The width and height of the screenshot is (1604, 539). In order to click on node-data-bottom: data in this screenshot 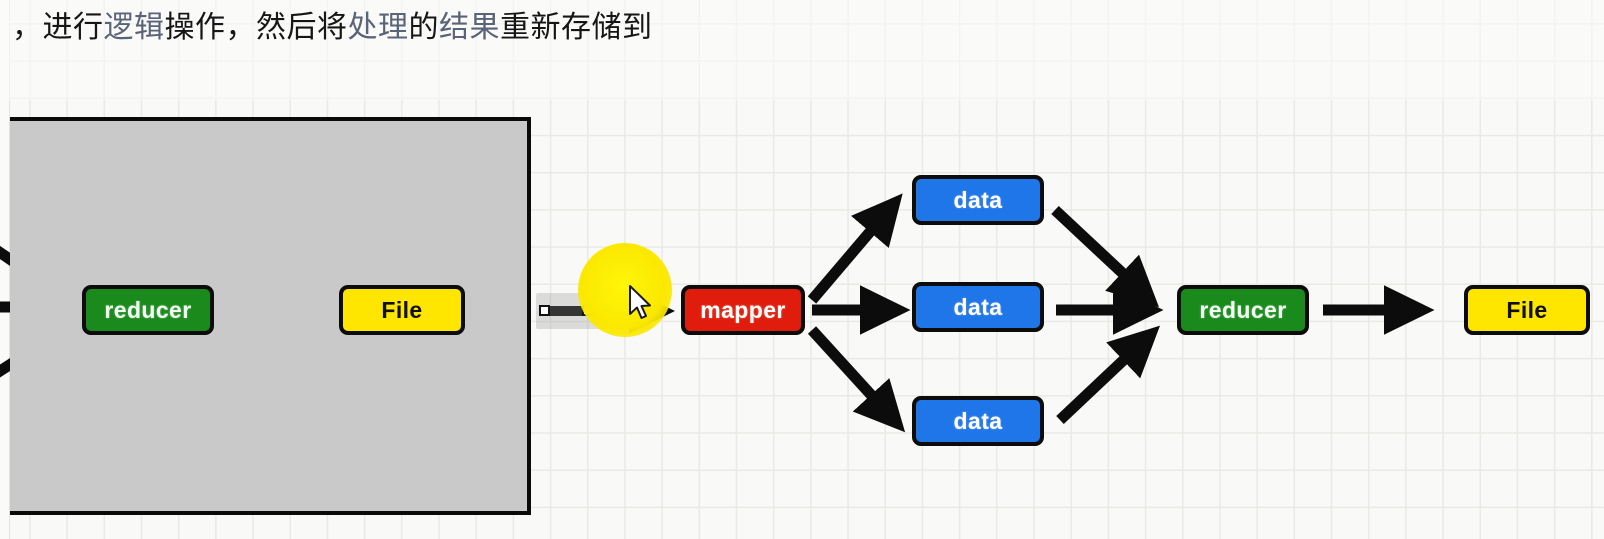, I will do `click(978, 421)`.